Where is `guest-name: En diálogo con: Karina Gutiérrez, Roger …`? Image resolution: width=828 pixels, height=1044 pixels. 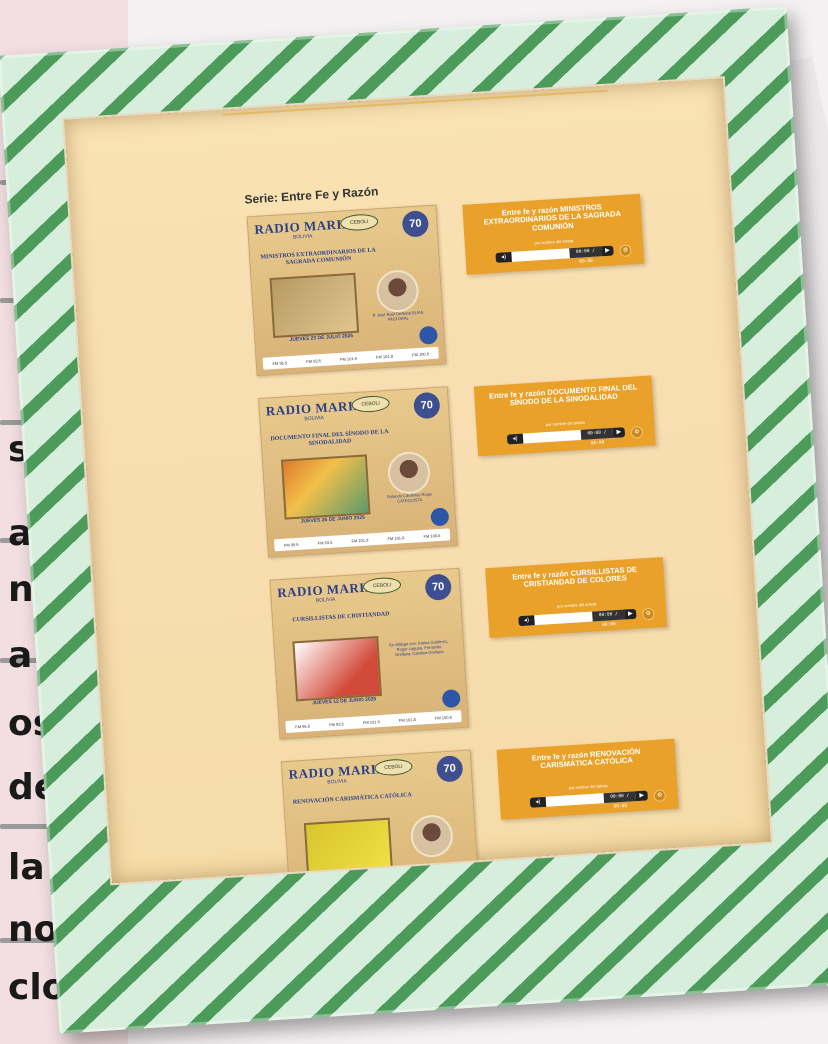
guest-name: En diálogo con: Karina Gutiérrez, Roger … is located at coordinates (419, 647).